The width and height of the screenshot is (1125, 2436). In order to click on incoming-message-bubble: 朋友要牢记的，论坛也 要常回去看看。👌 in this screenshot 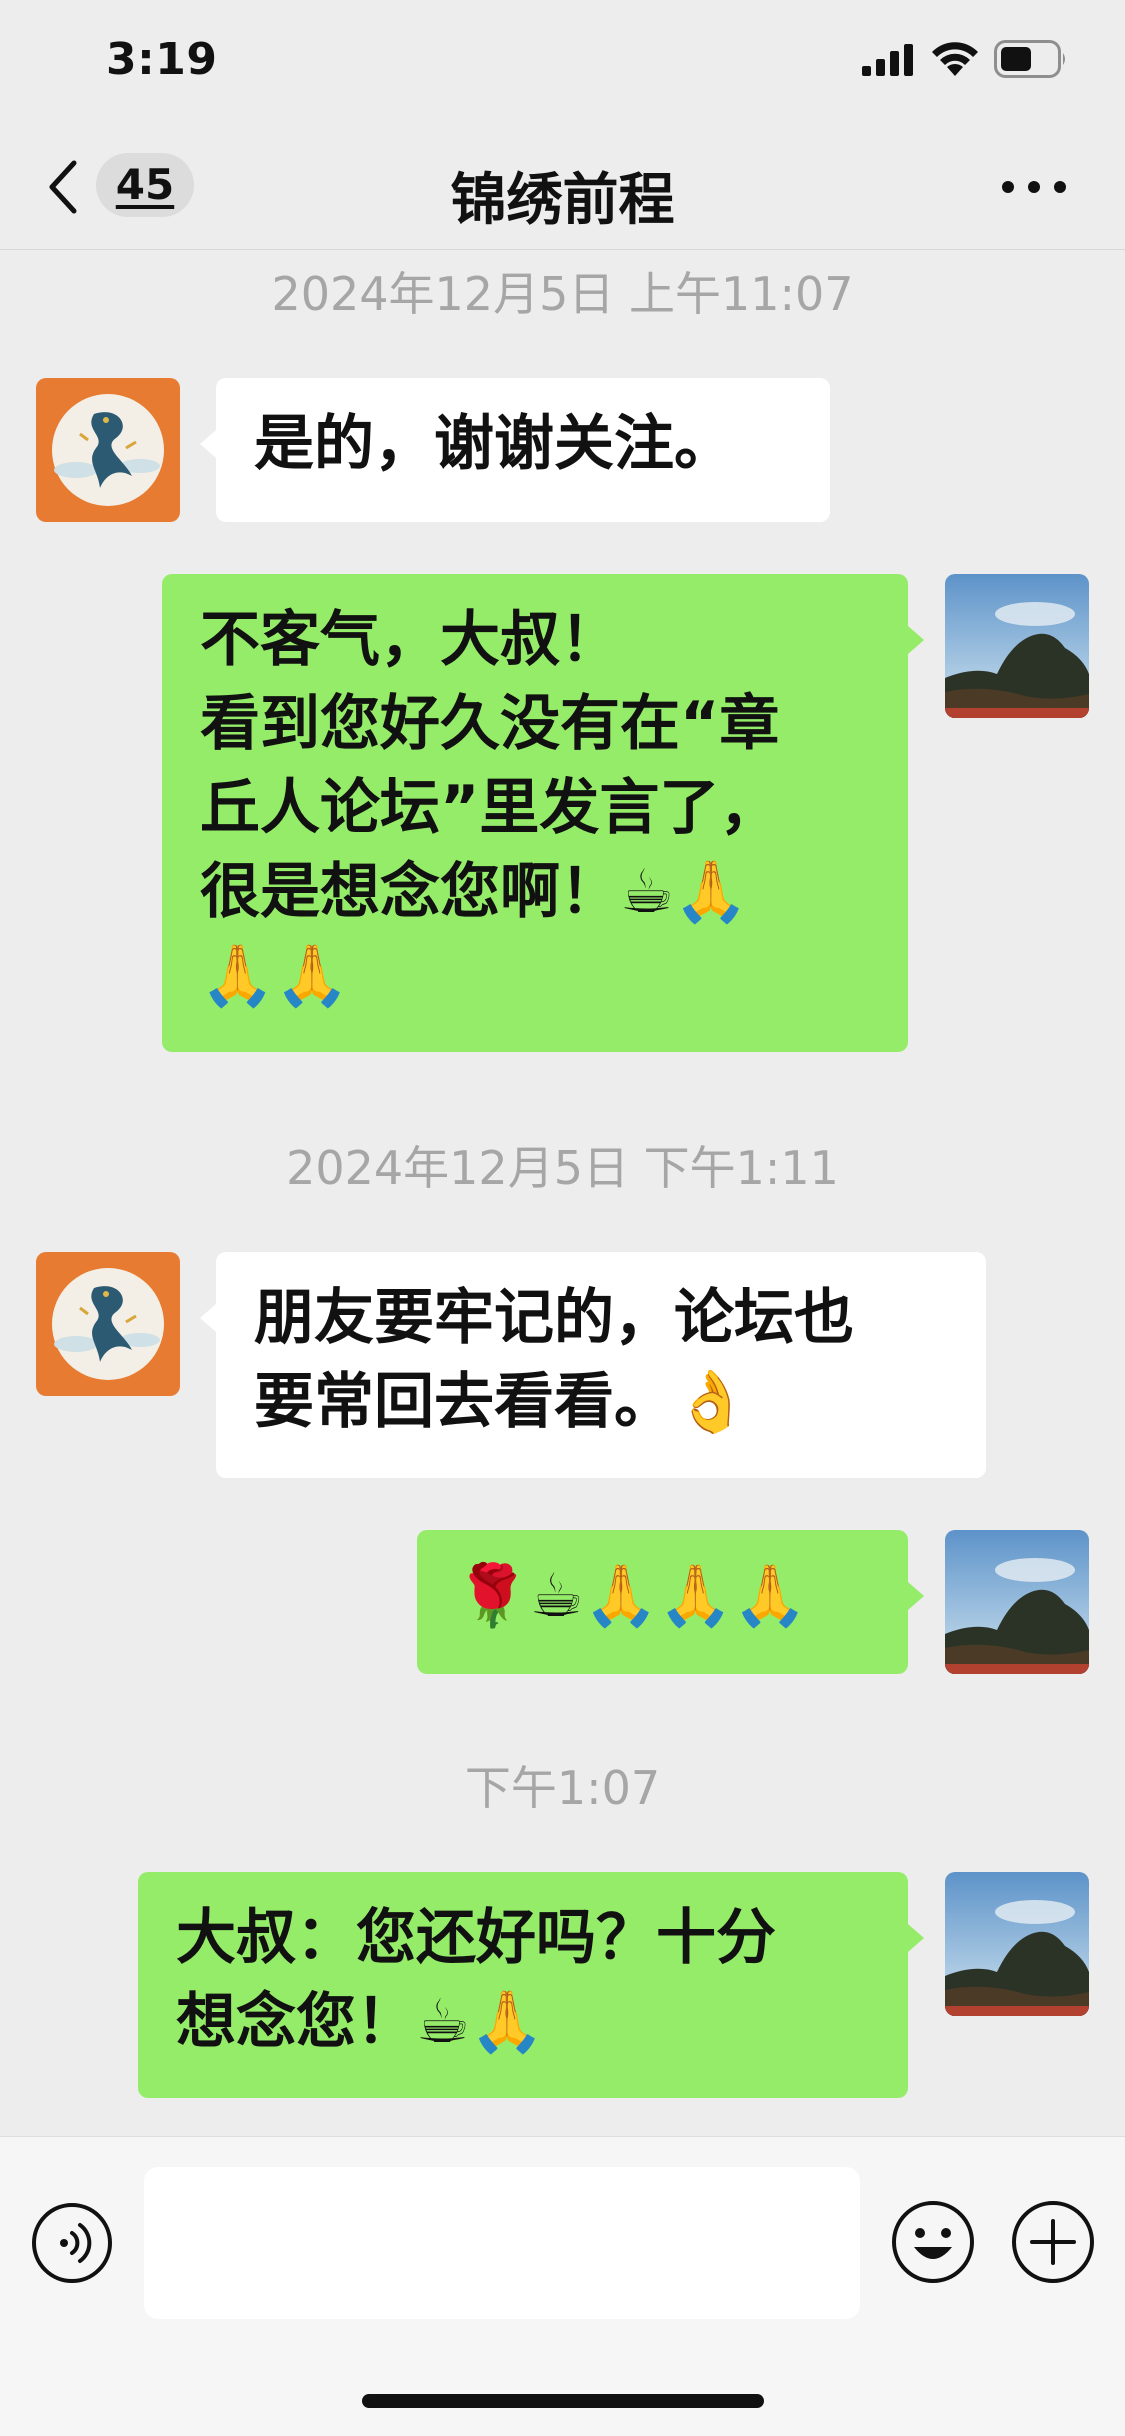, I will do `click(593, 1365)`.